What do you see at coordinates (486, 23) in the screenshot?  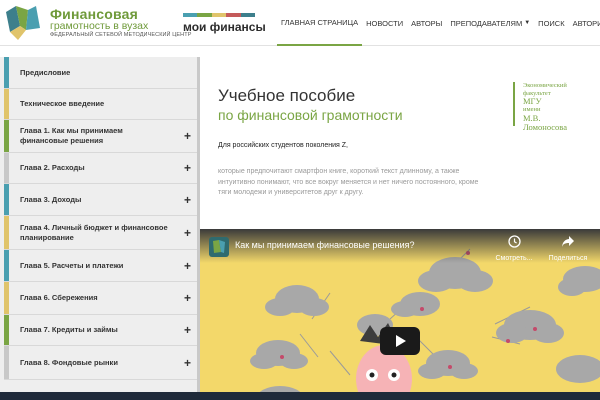 I see `nav-teachers-label: ПРЕПОДАВАТЕЛЯМ` at bounding box center [486, 23].